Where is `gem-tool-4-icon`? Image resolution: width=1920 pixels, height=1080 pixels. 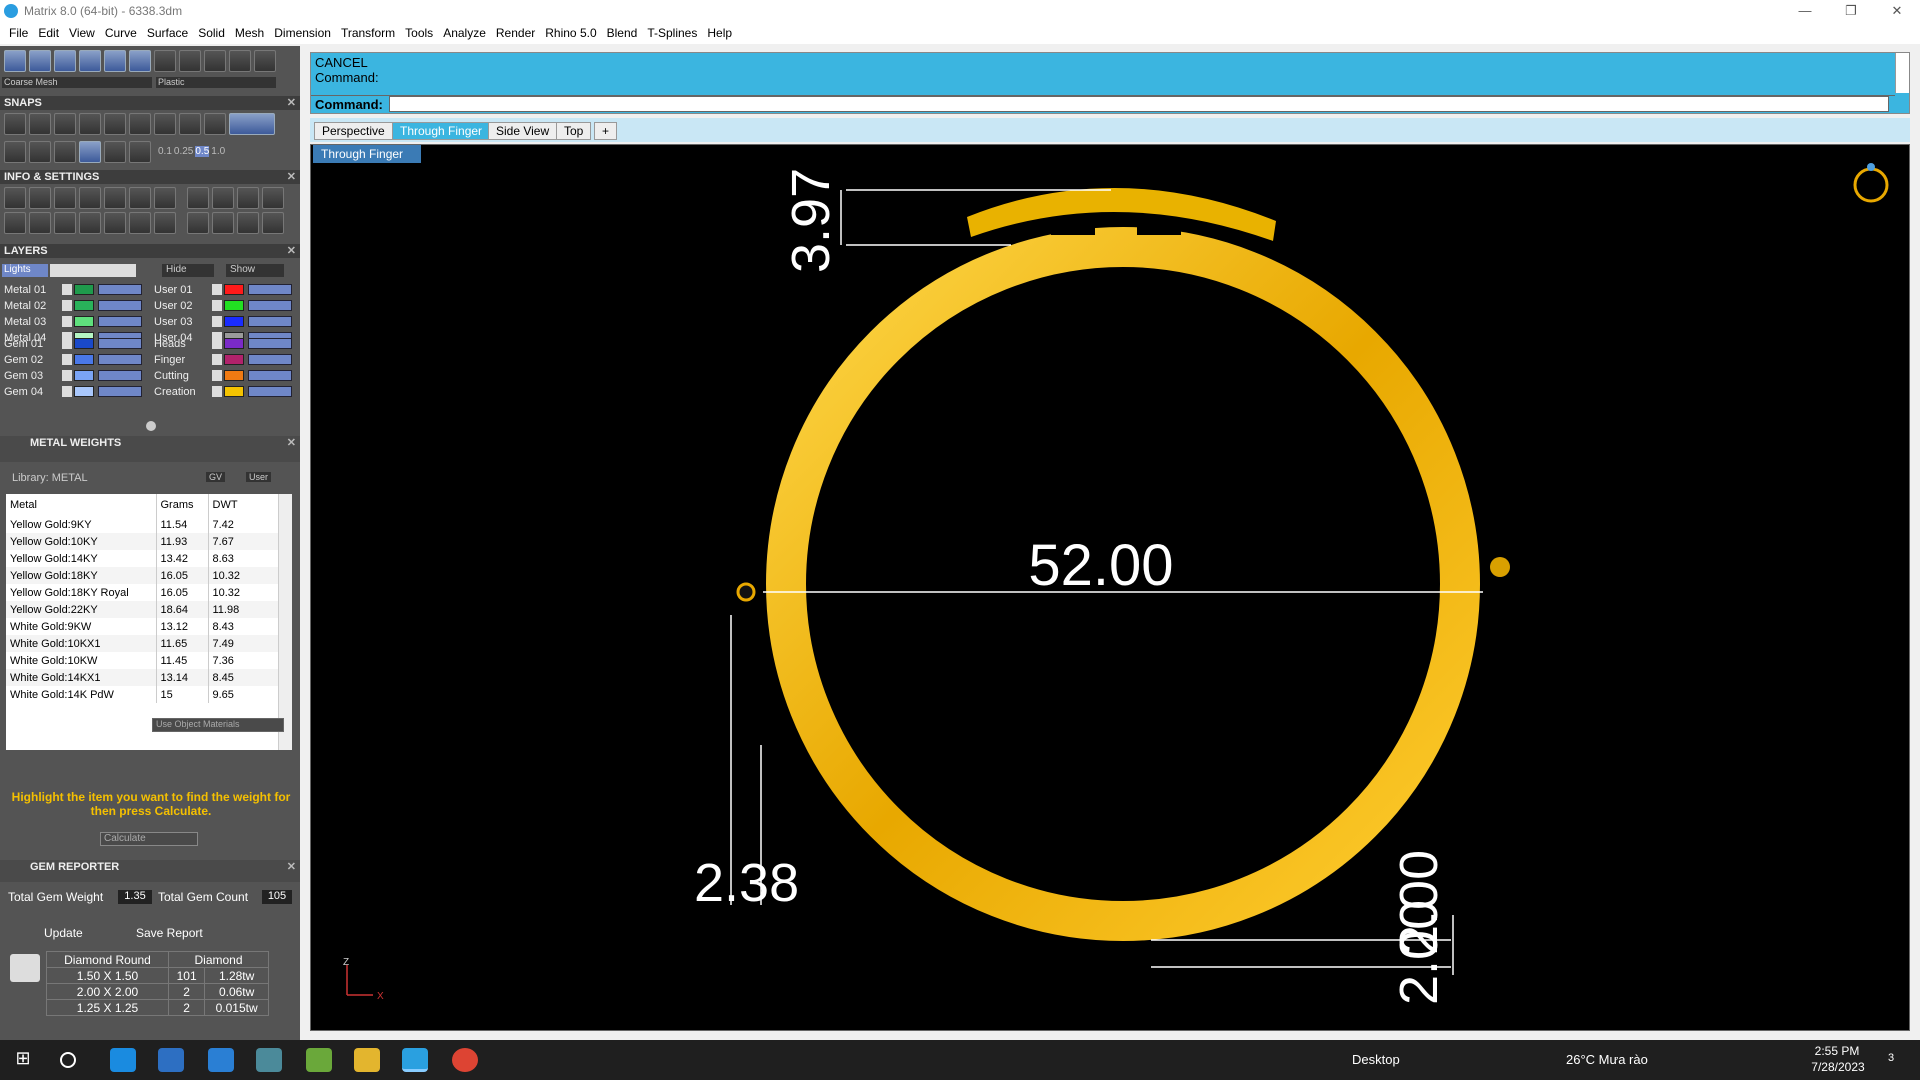
gem-tool-4-icon is located at coordinates (273, 223).